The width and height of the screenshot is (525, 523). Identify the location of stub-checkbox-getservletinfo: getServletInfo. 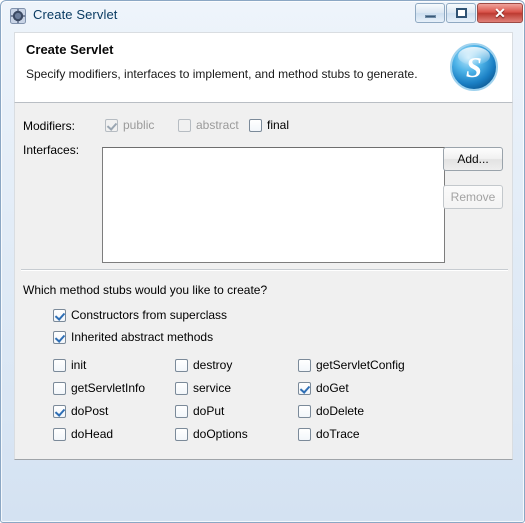
(99, 388).